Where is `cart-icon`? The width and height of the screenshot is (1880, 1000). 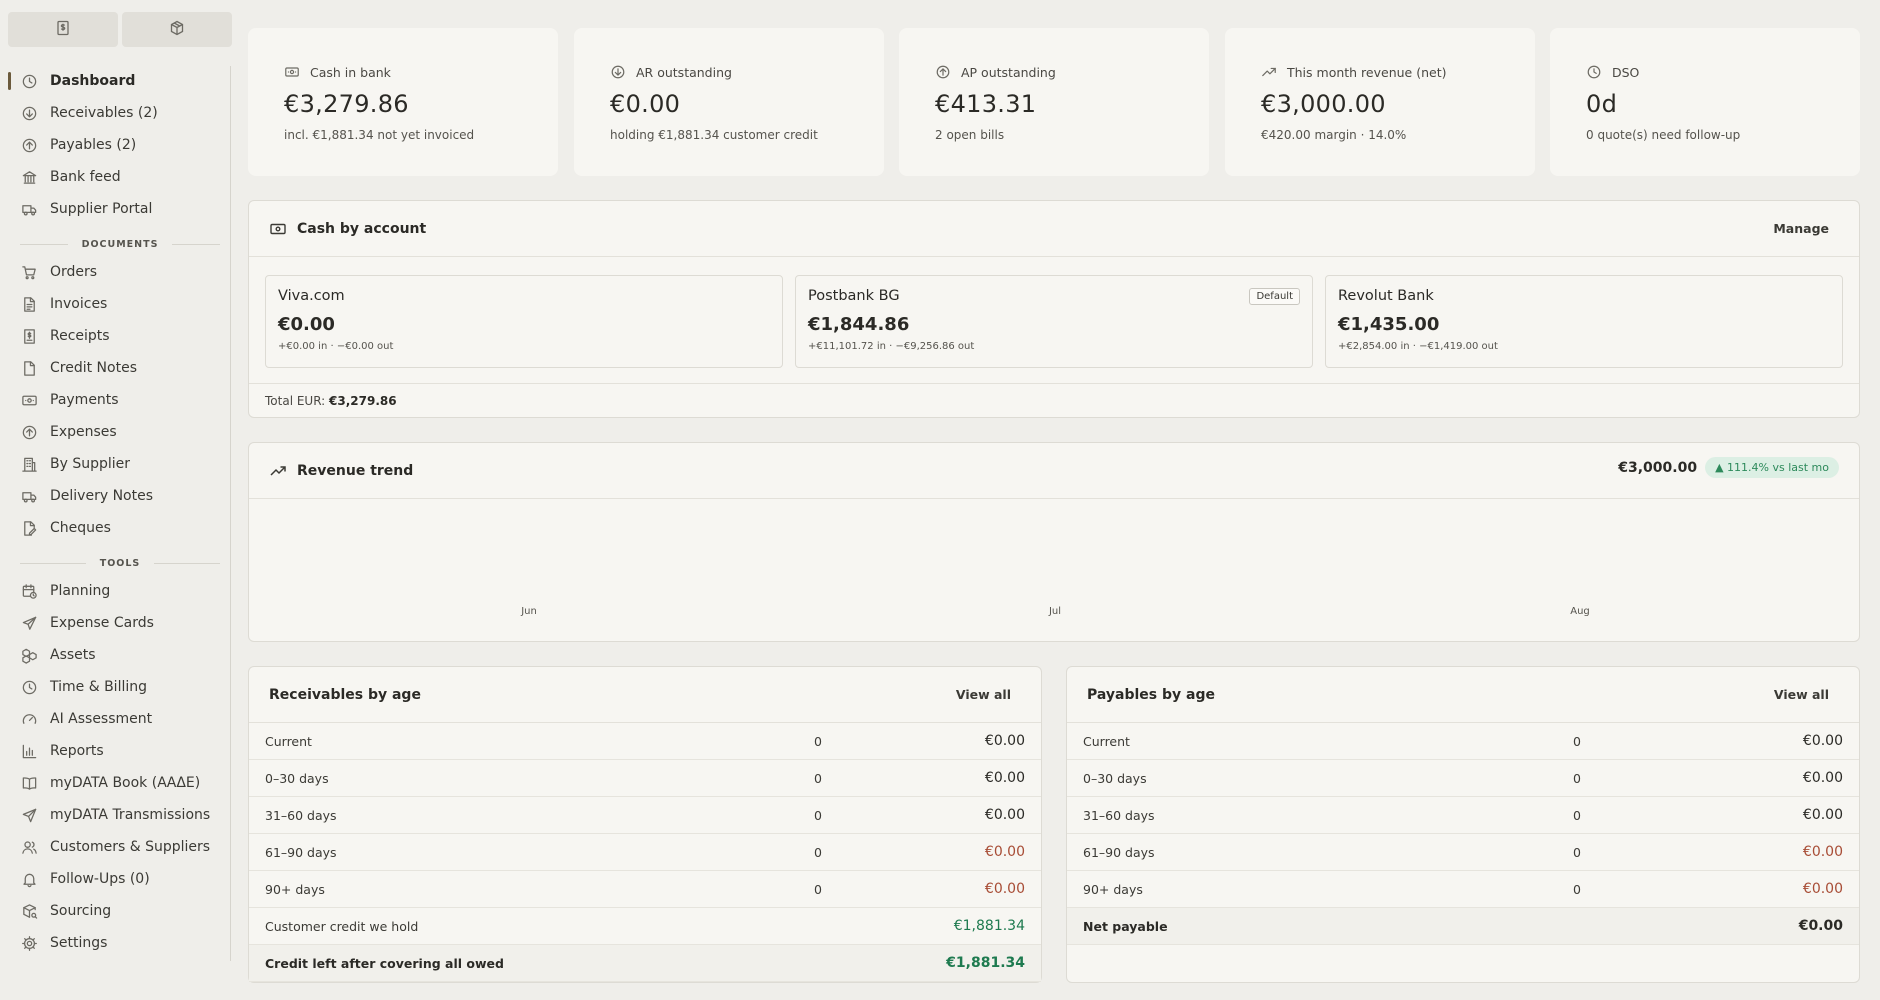 cart-icon is located at coordinates (29, 272).